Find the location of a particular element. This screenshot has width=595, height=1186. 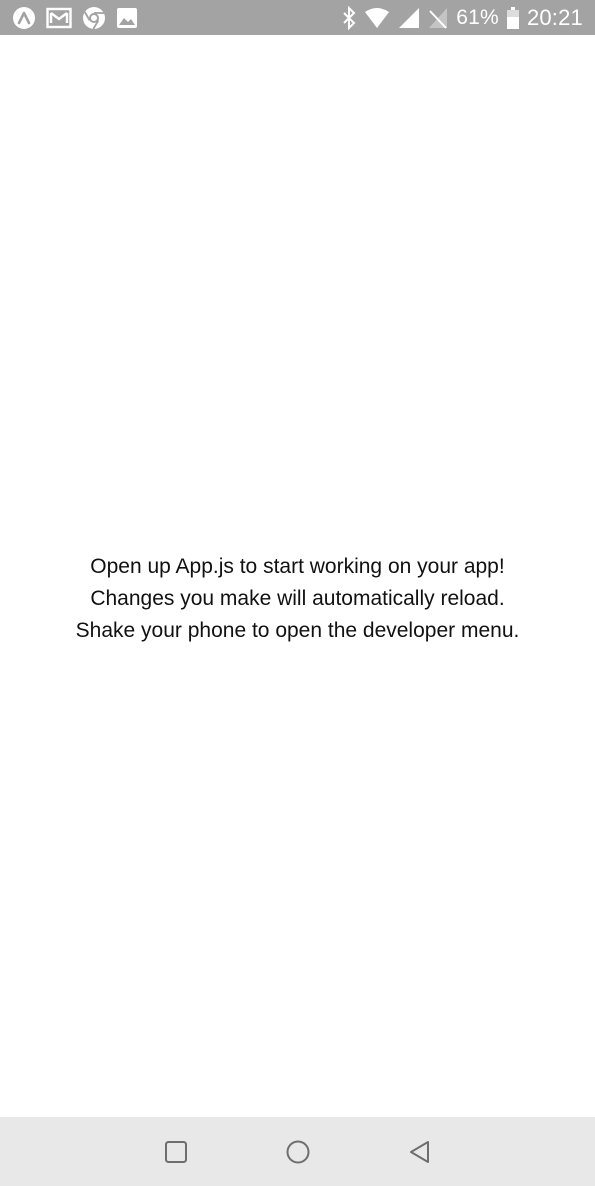

battery-icon is located at coordinates (512, 17).